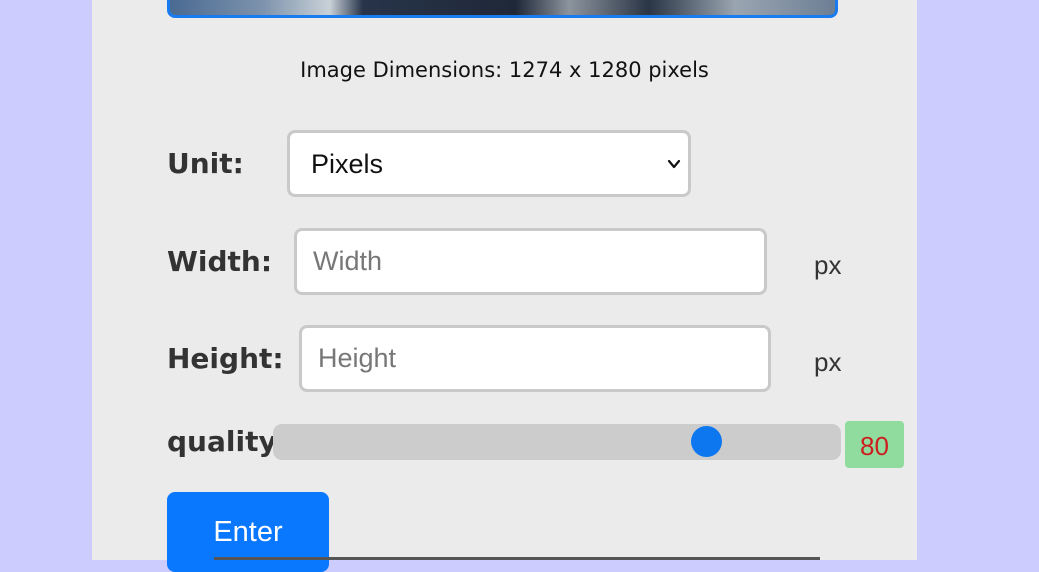 This screenshot has width=1039, height=572. What do you see at coordinates (674, 164) in the screenshot?
I see `chevron-down-icon` at bounding box center [674, 164].